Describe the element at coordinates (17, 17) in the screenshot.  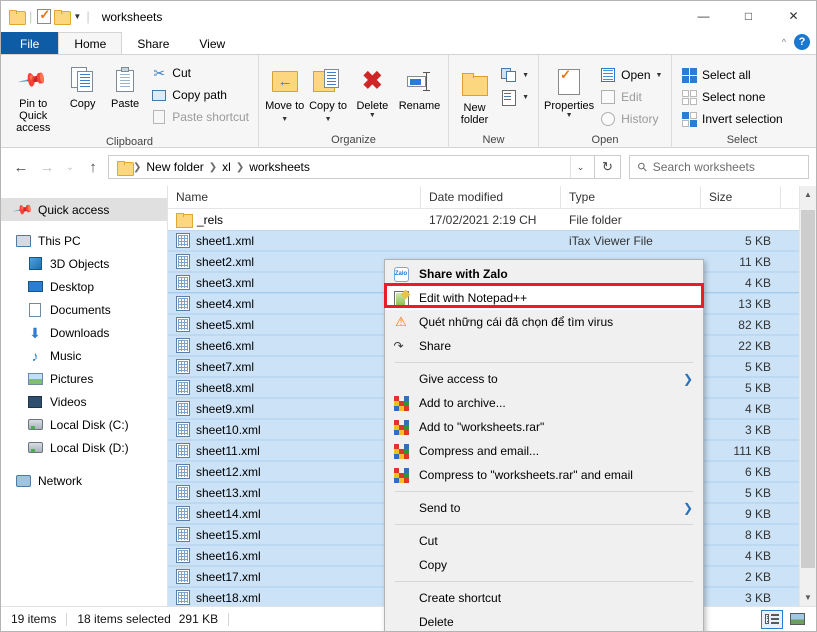
I see `folder-icon` at that location.